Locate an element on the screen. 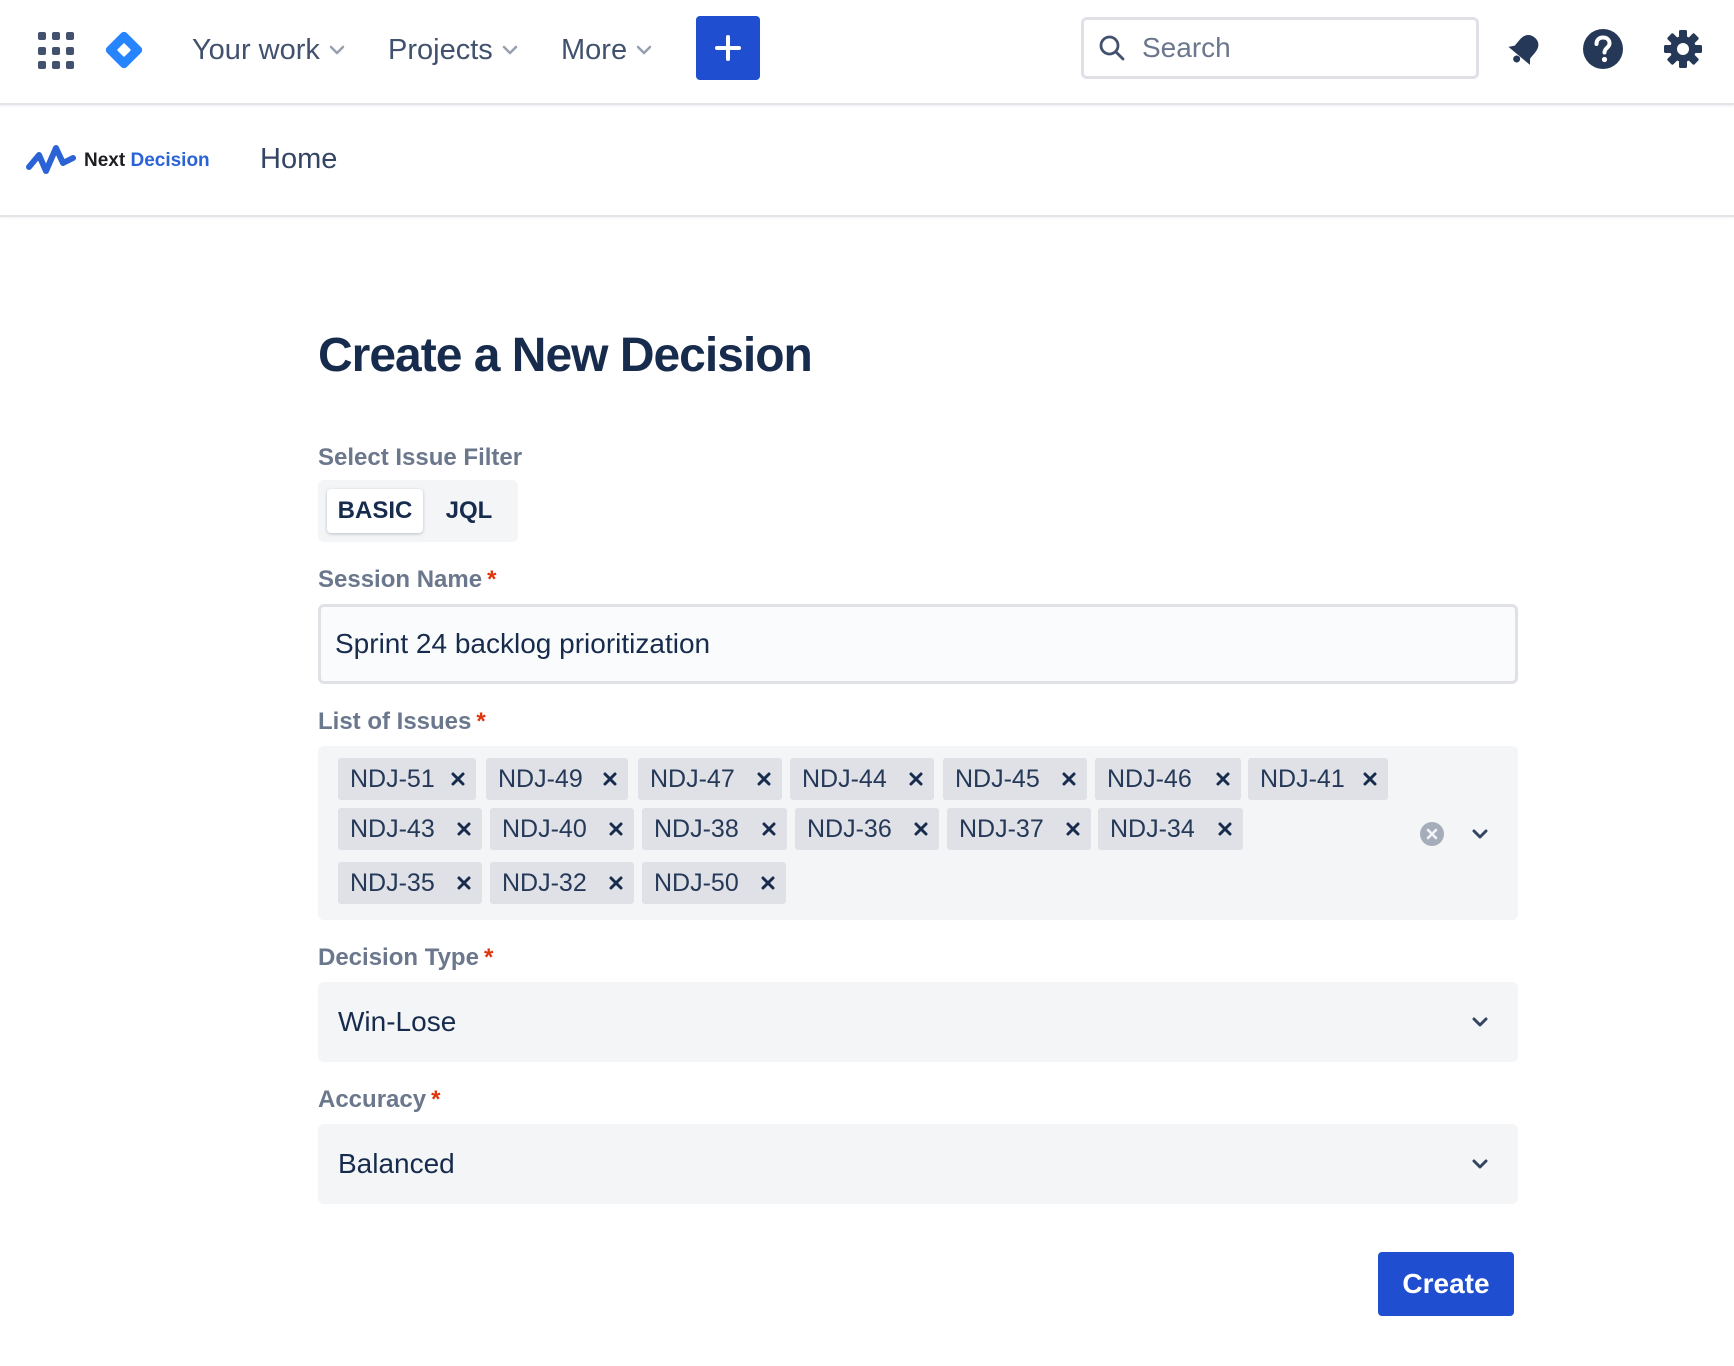 This screenshot has height=1366, width=1734. issue-tag-label: NDJ-37 is located at coordinates (1001, 828).